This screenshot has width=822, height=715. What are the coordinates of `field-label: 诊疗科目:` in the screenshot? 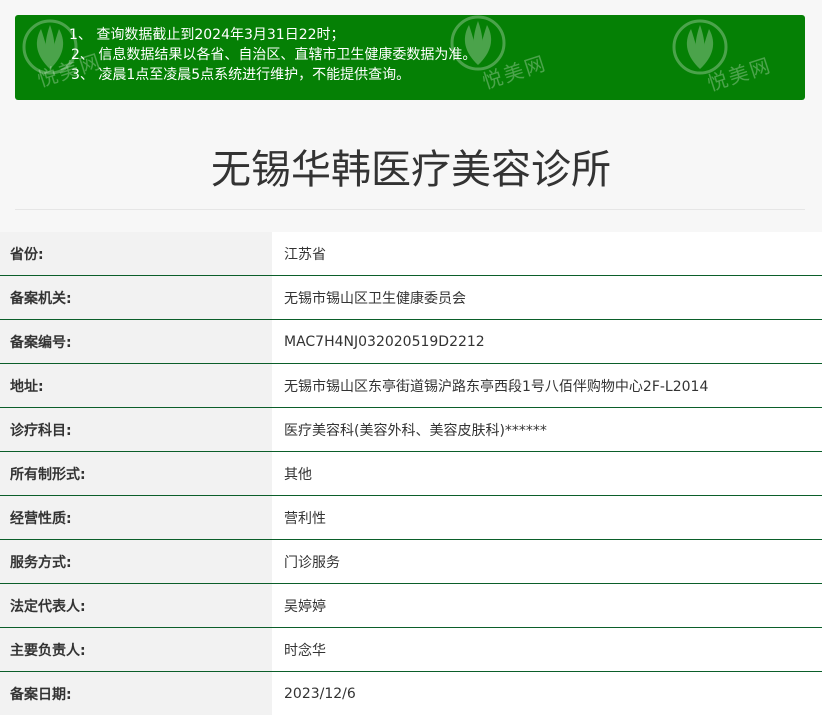 It's located at (136, 429).